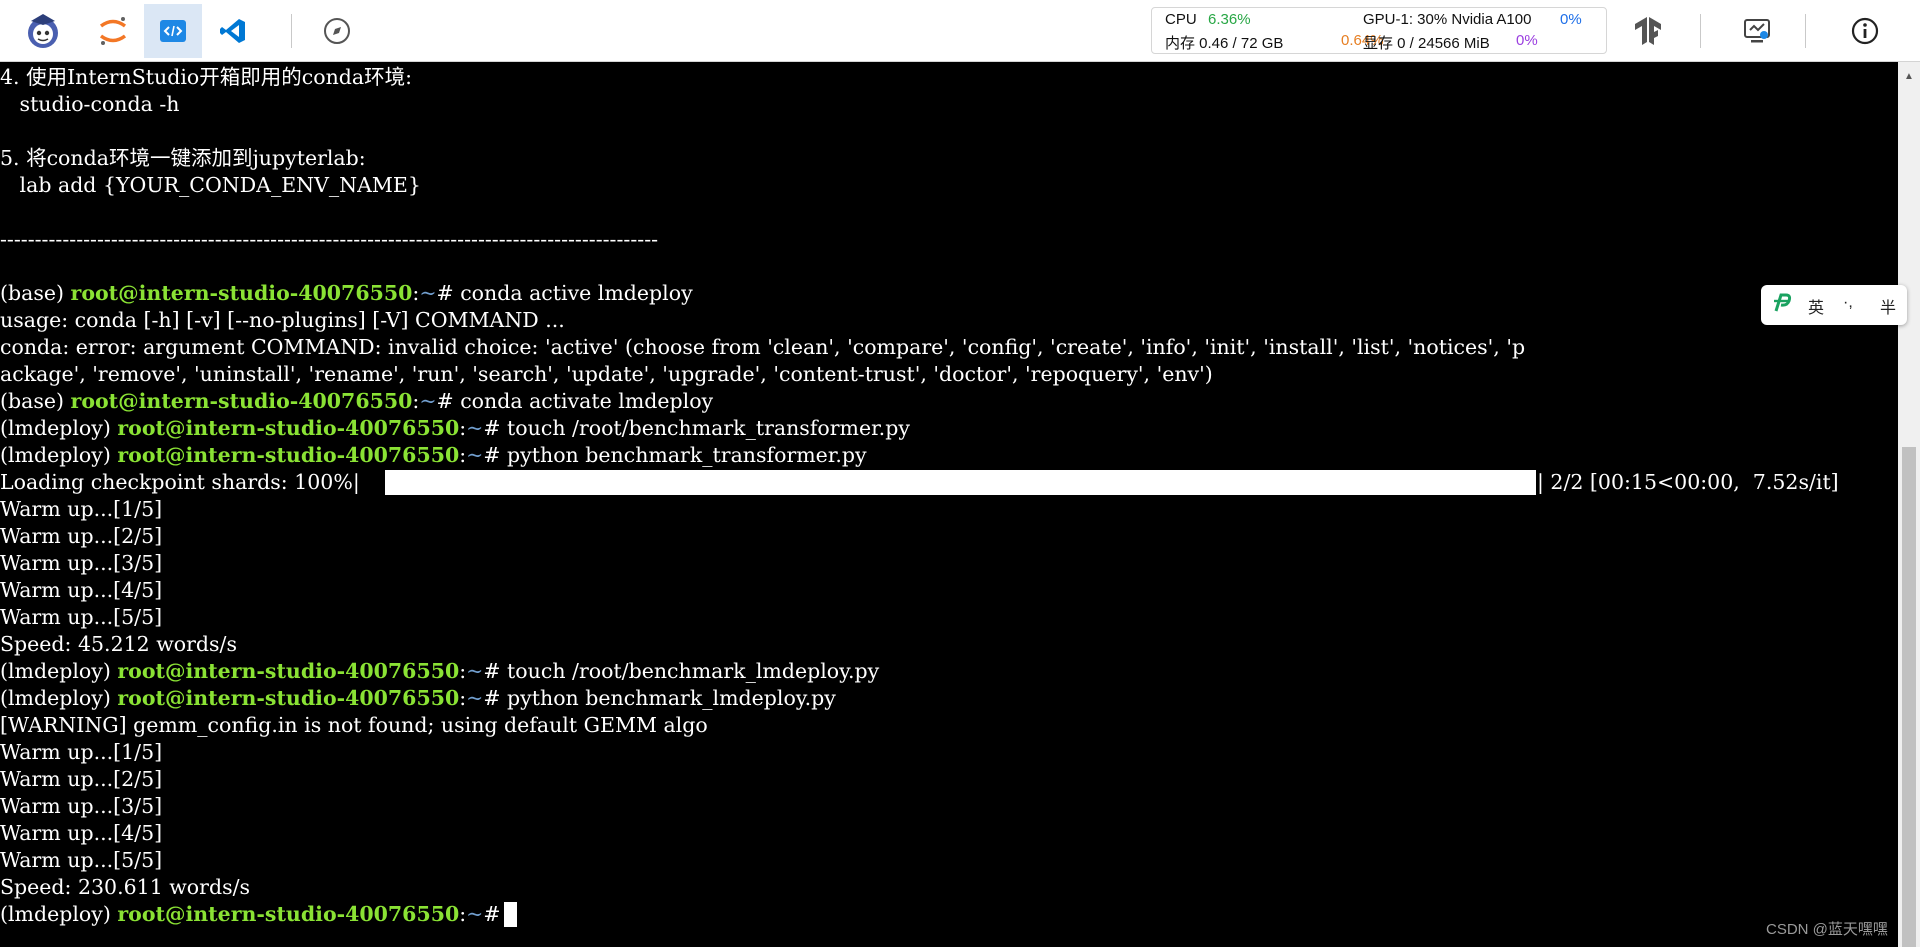  What do you see at coordinates (675, 455) in the screenshot?
I see `prompt-command: # python benchmark_transformer.py` at bounding box center [675, 455].